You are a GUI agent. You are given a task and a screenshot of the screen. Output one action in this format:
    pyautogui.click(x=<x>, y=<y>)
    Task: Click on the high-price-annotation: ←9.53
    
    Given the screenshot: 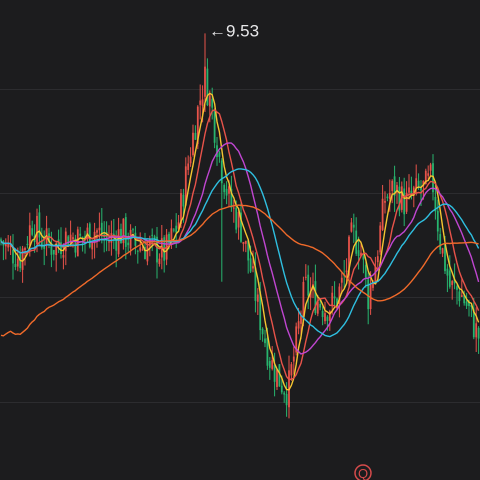 What is the action you would take?
    pyautogui.click(x=234, y=30)
    